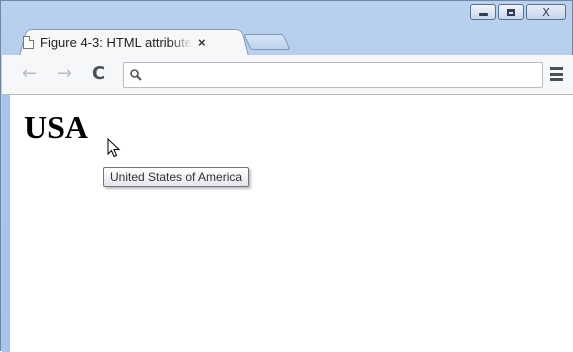 This screenshot has width=573, height=352. I want to click on page-heading: USA, so click(56, 127).